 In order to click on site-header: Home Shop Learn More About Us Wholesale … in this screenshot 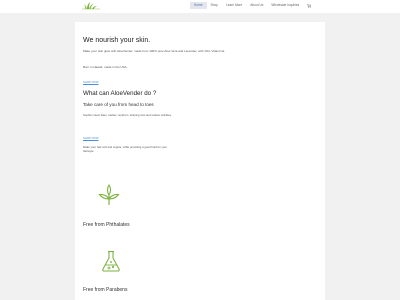, I will do `click(200, 6)`.